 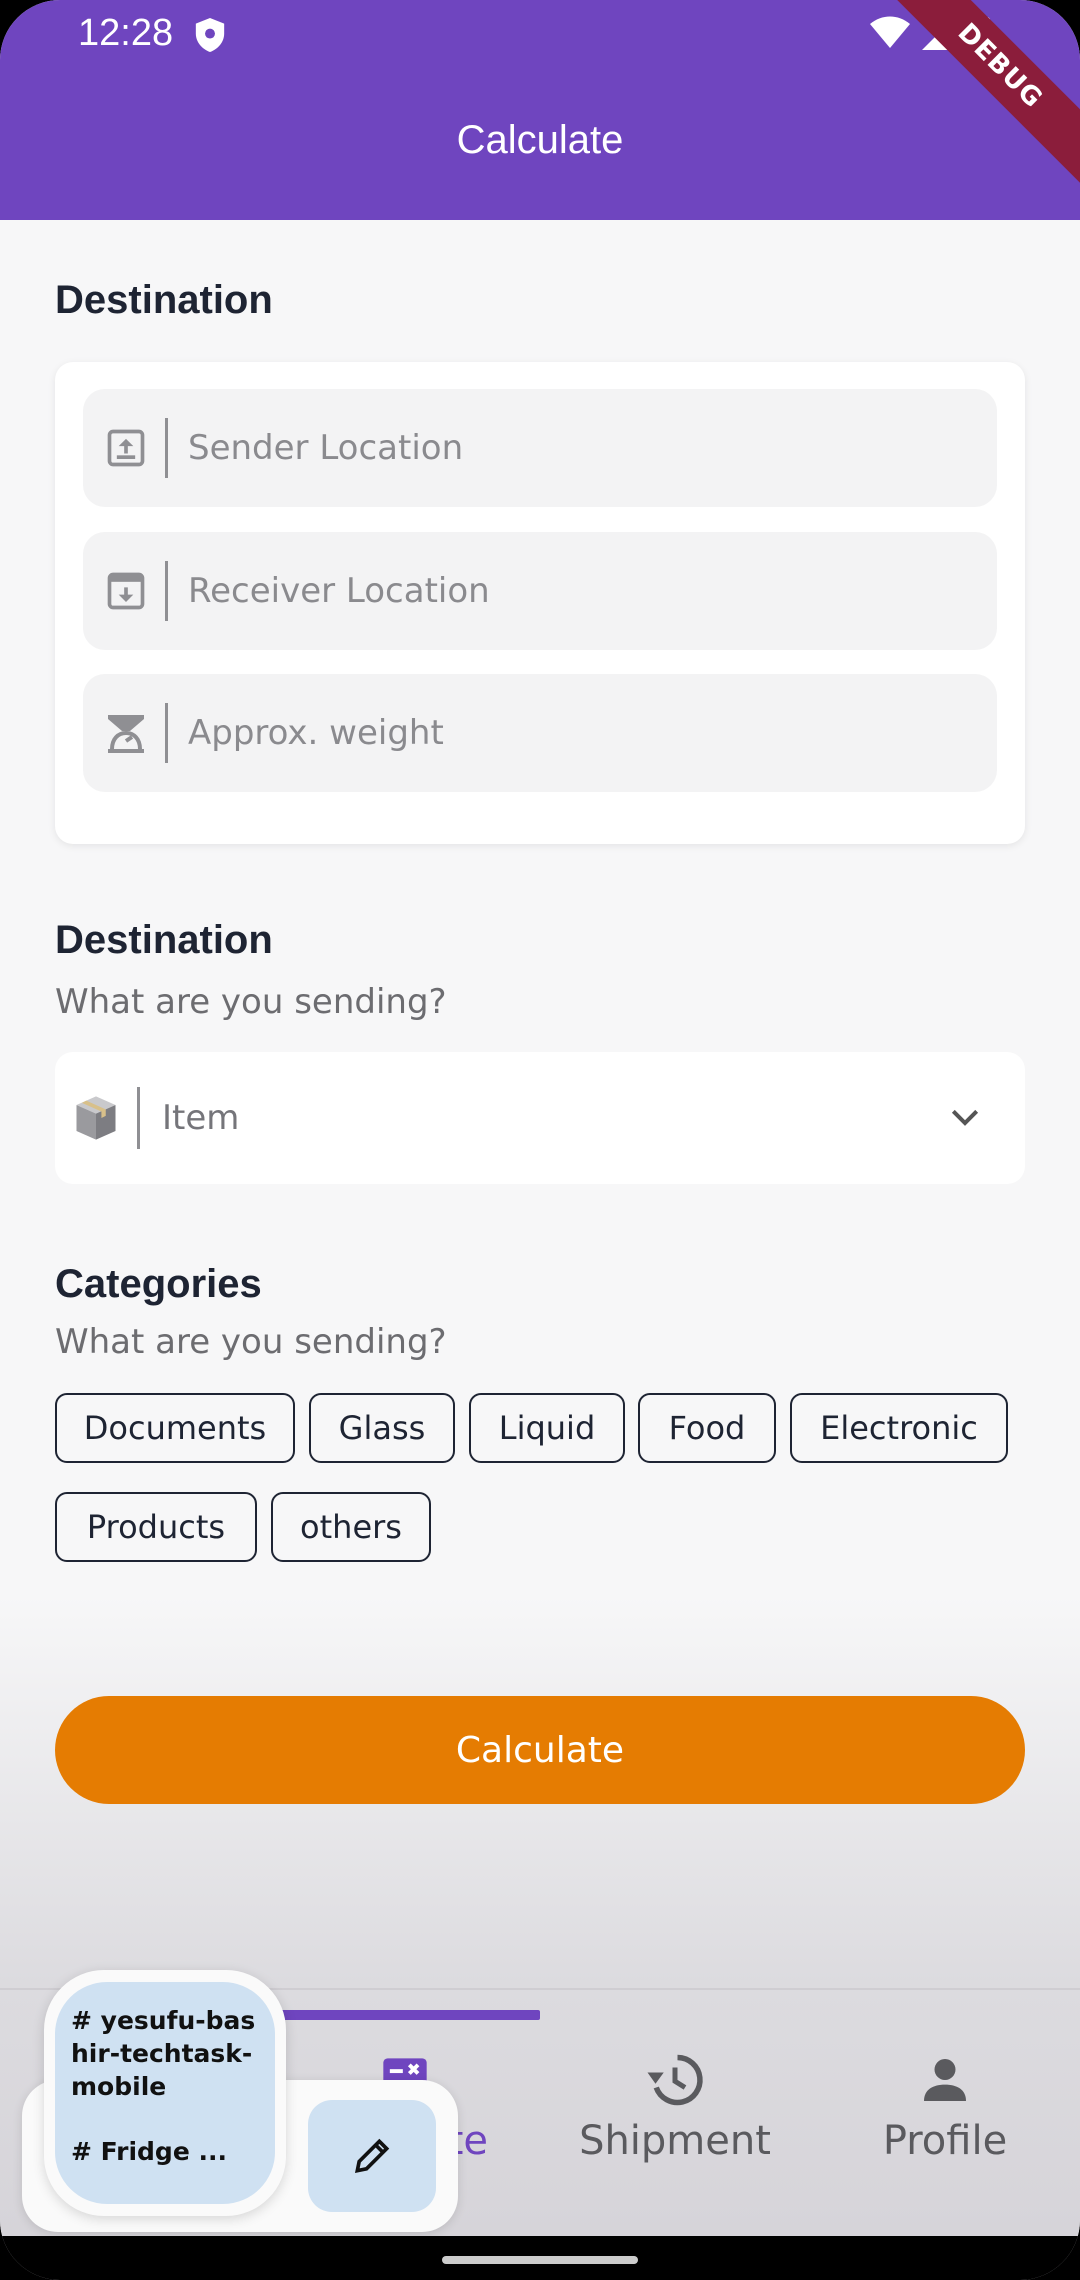 I want to click on weight-field, so click(x=540, y=733).